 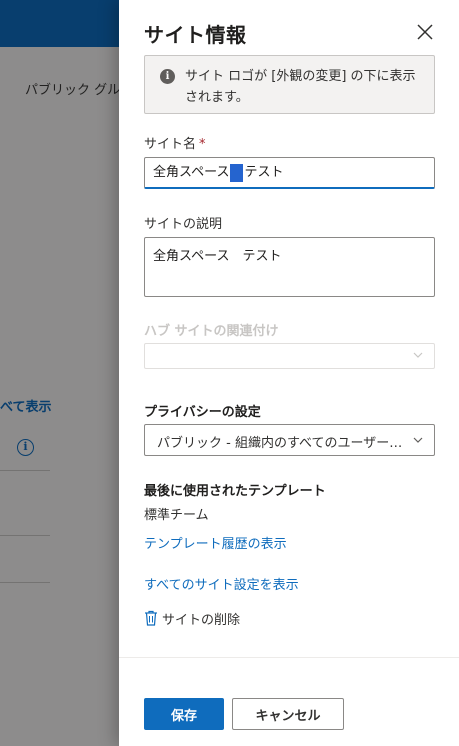 What do you see at coordinates (195, 35) in the screenshot?
I see `panel-title: サイト情報` at bounding box center [195, 35].